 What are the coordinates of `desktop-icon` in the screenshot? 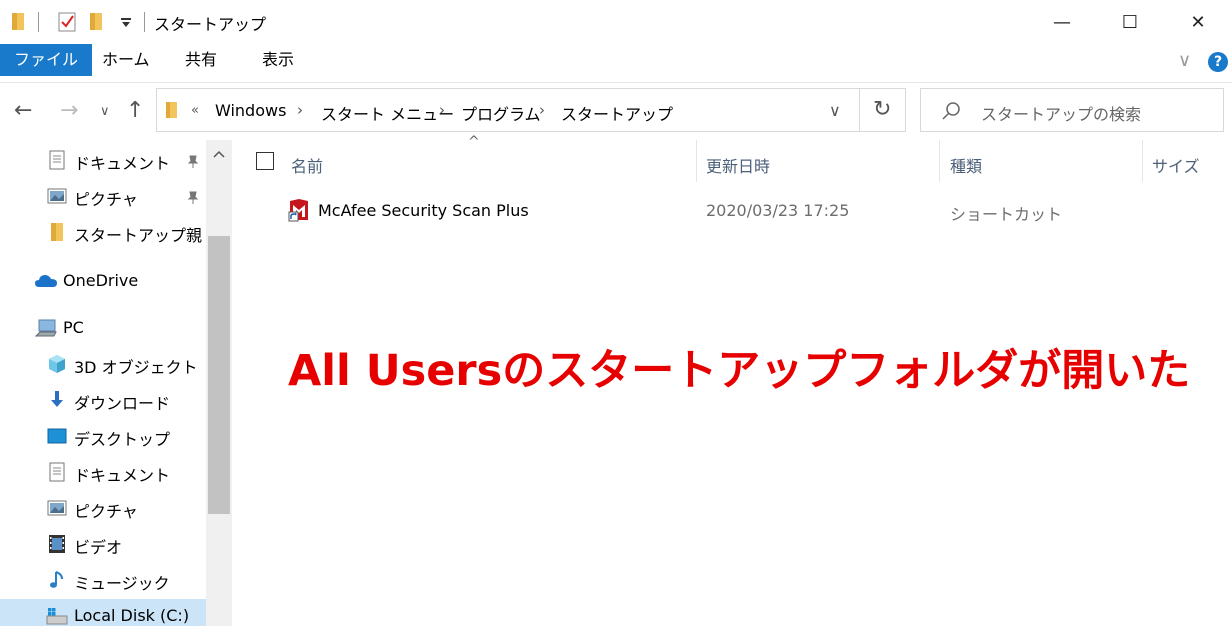 It's located at (57, 436).